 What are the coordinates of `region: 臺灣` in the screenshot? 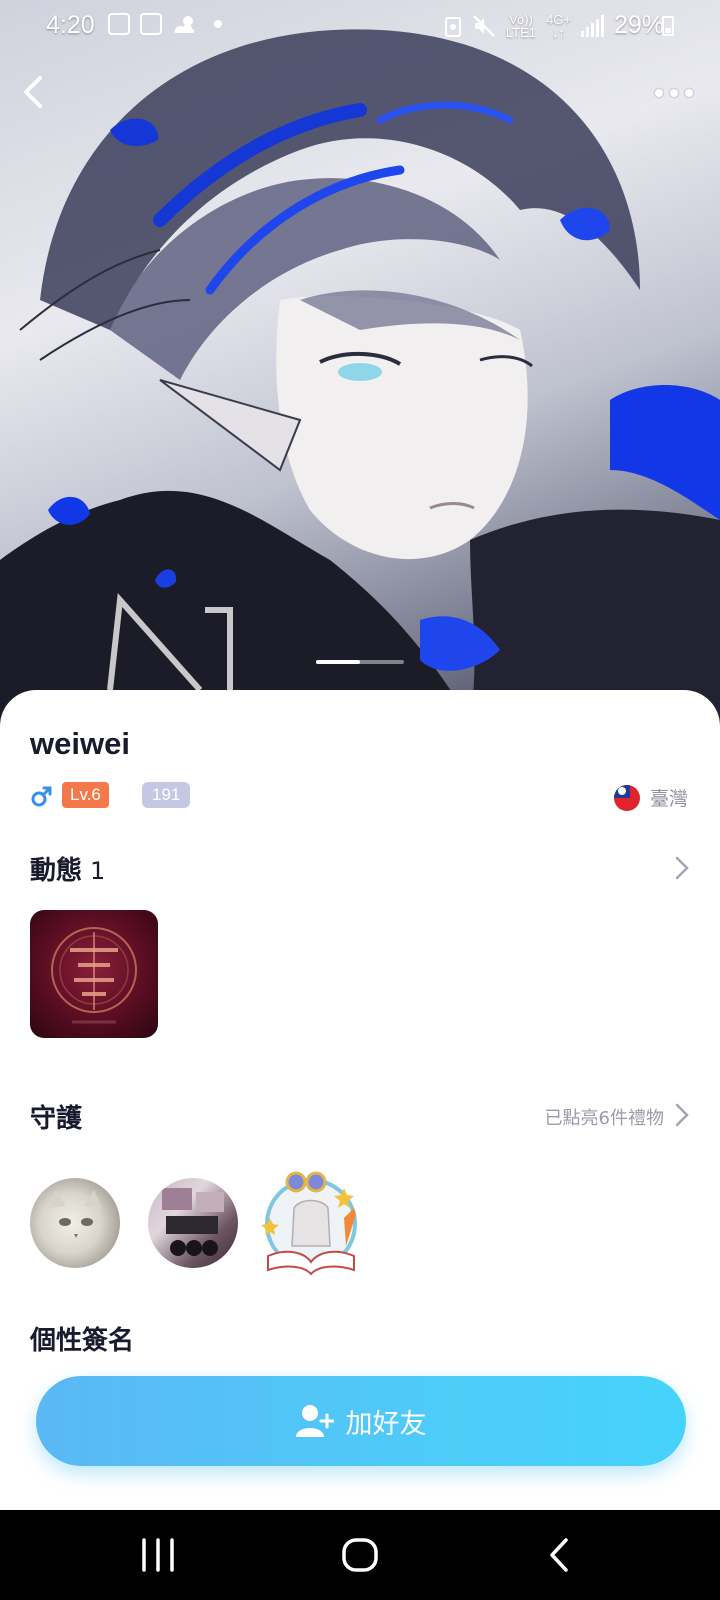 It's located at (650, 797).